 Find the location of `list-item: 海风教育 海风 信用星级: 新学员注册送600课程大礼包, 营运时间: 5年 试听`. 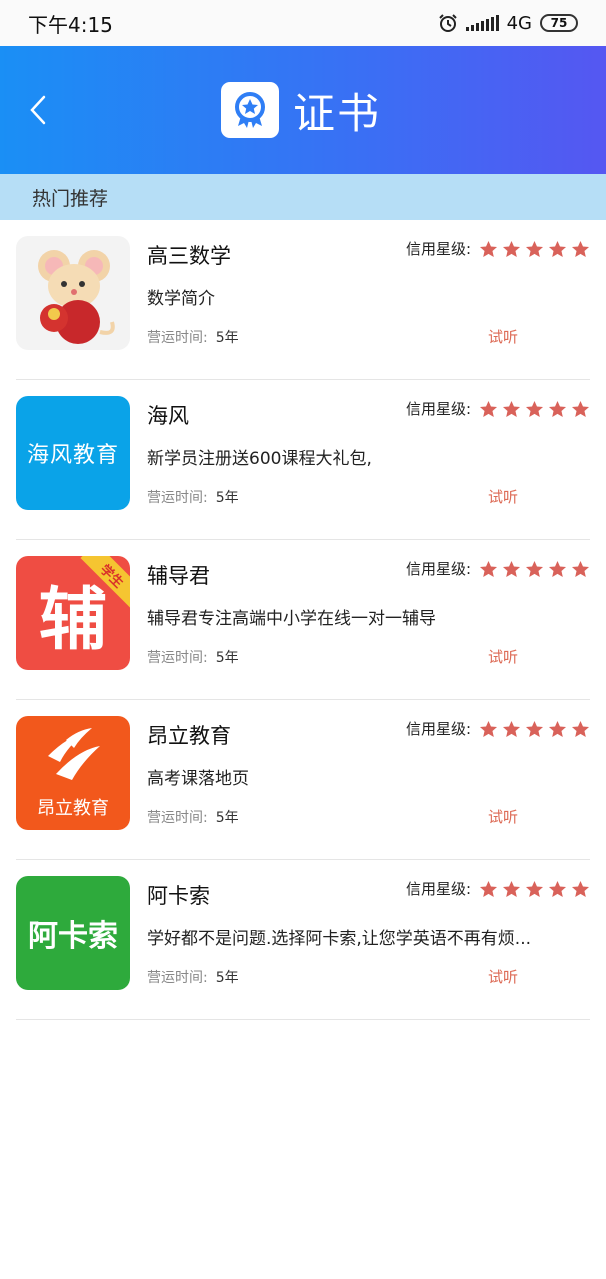

list-item: 海风教育 海风 信用星级: 新学员注册送600课程大礼包, 营运时间: 5年 试听 is located at coordinates (303, 460).